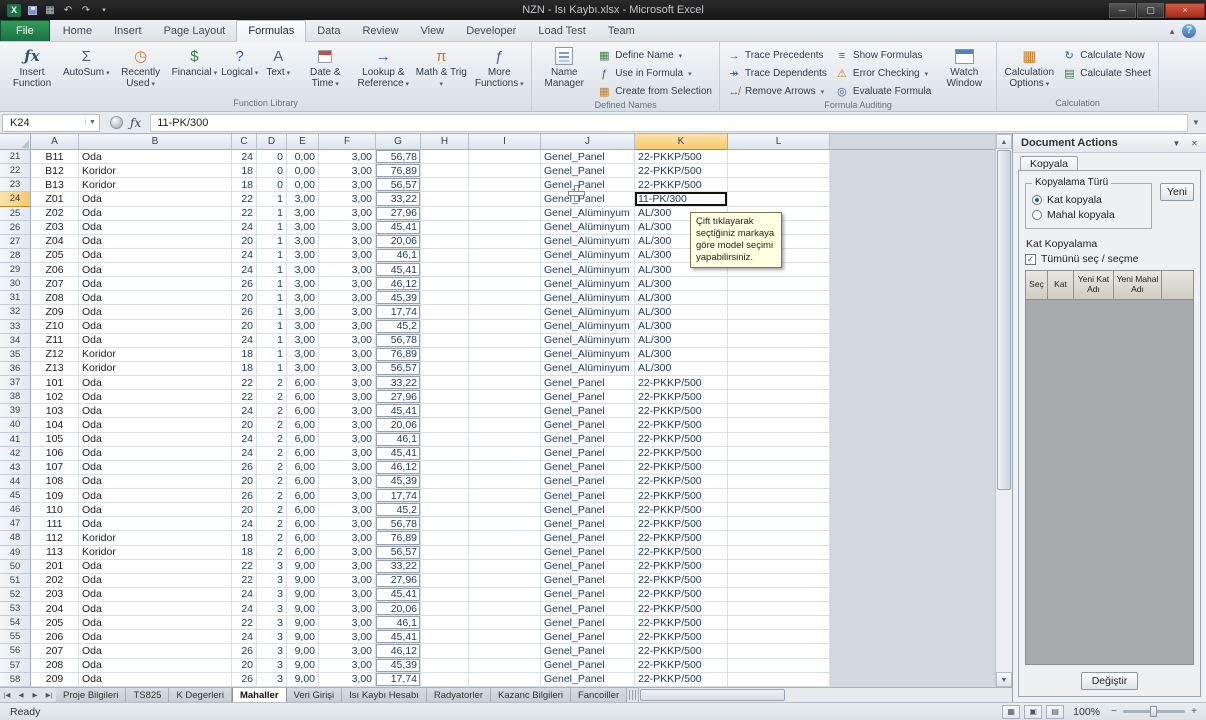  What do you see at coordinates (347, 270) in the screenshot?
I see `cell-F29: 3,00` at bounding box center [347, 270].